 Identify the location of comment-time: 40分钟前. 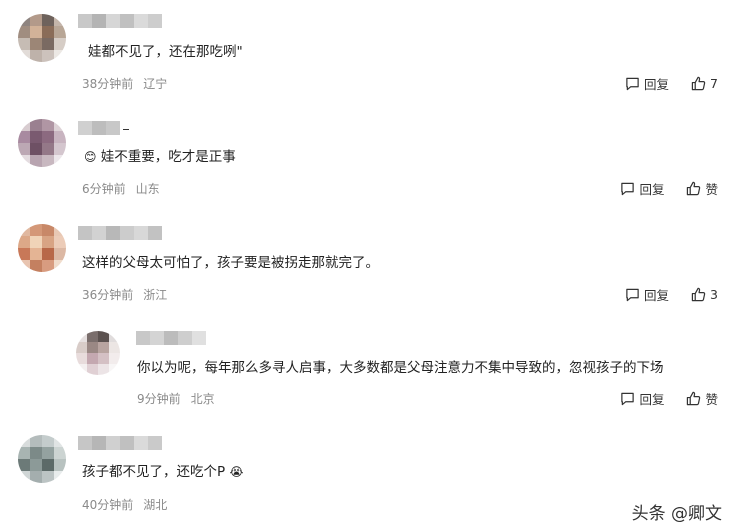
(108, 505).